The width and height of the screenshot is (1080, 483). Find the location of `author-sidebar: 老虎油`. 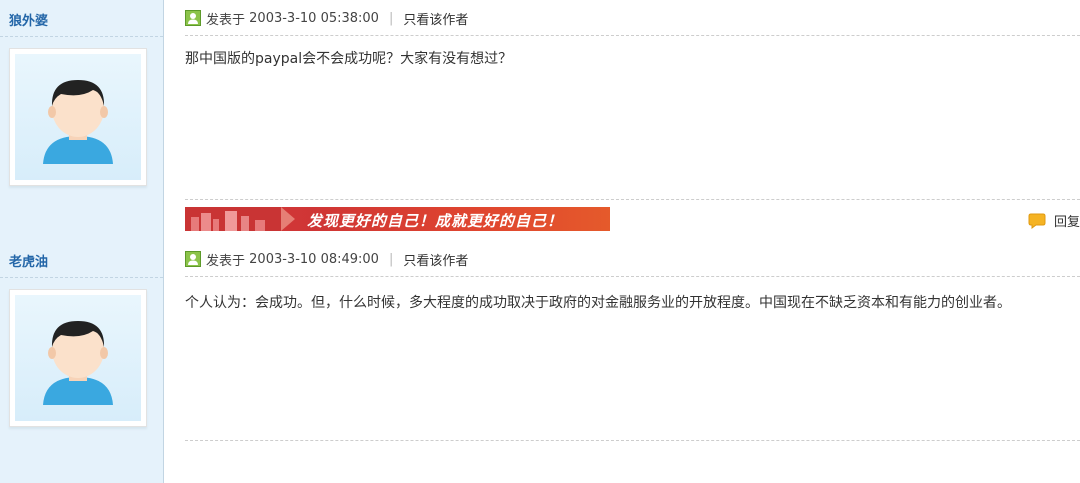

author-sidebar: 老虎油 is located at coordinates (82, 362).